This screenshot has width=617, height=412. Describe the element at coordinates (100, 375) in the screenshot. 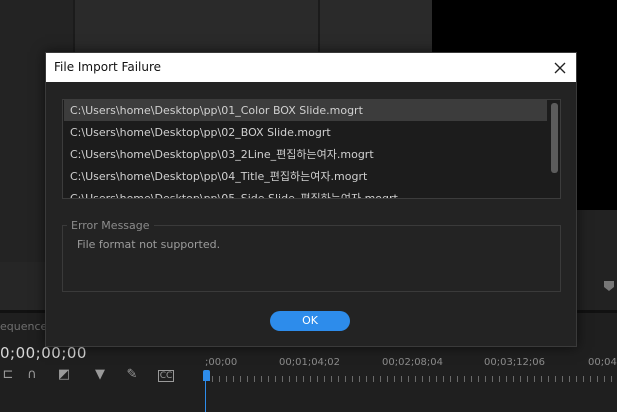

I see `marker-icon: ▼` at that location.